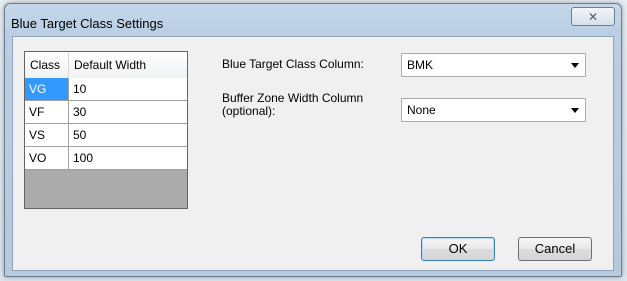  I want to click on table-row: VO 100, so click(106, 158).